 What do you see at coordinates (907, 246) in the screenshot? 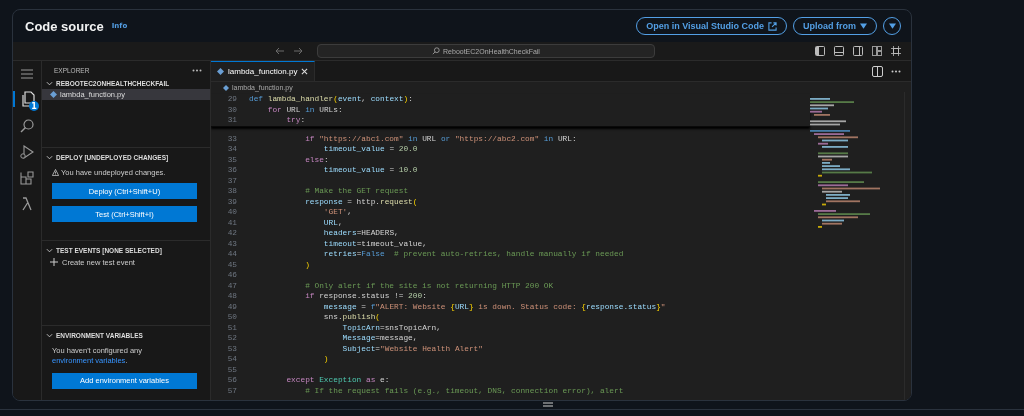
I see `scrollbar` at bounding box center [907, 246].